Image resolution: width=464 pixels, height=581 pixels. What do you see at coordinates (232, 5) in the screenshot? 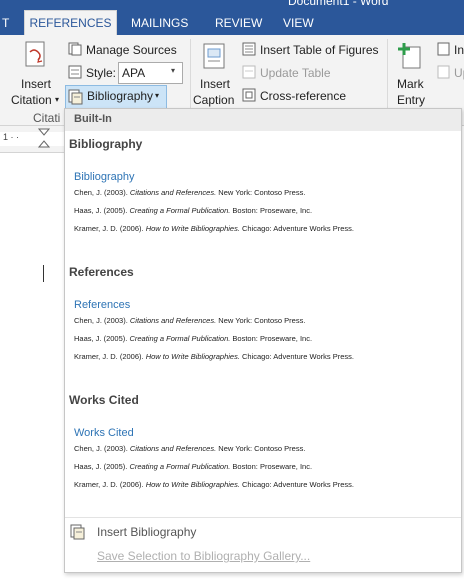
I see `title-bar: Document1 - Word` at bounding box center [232, 5].